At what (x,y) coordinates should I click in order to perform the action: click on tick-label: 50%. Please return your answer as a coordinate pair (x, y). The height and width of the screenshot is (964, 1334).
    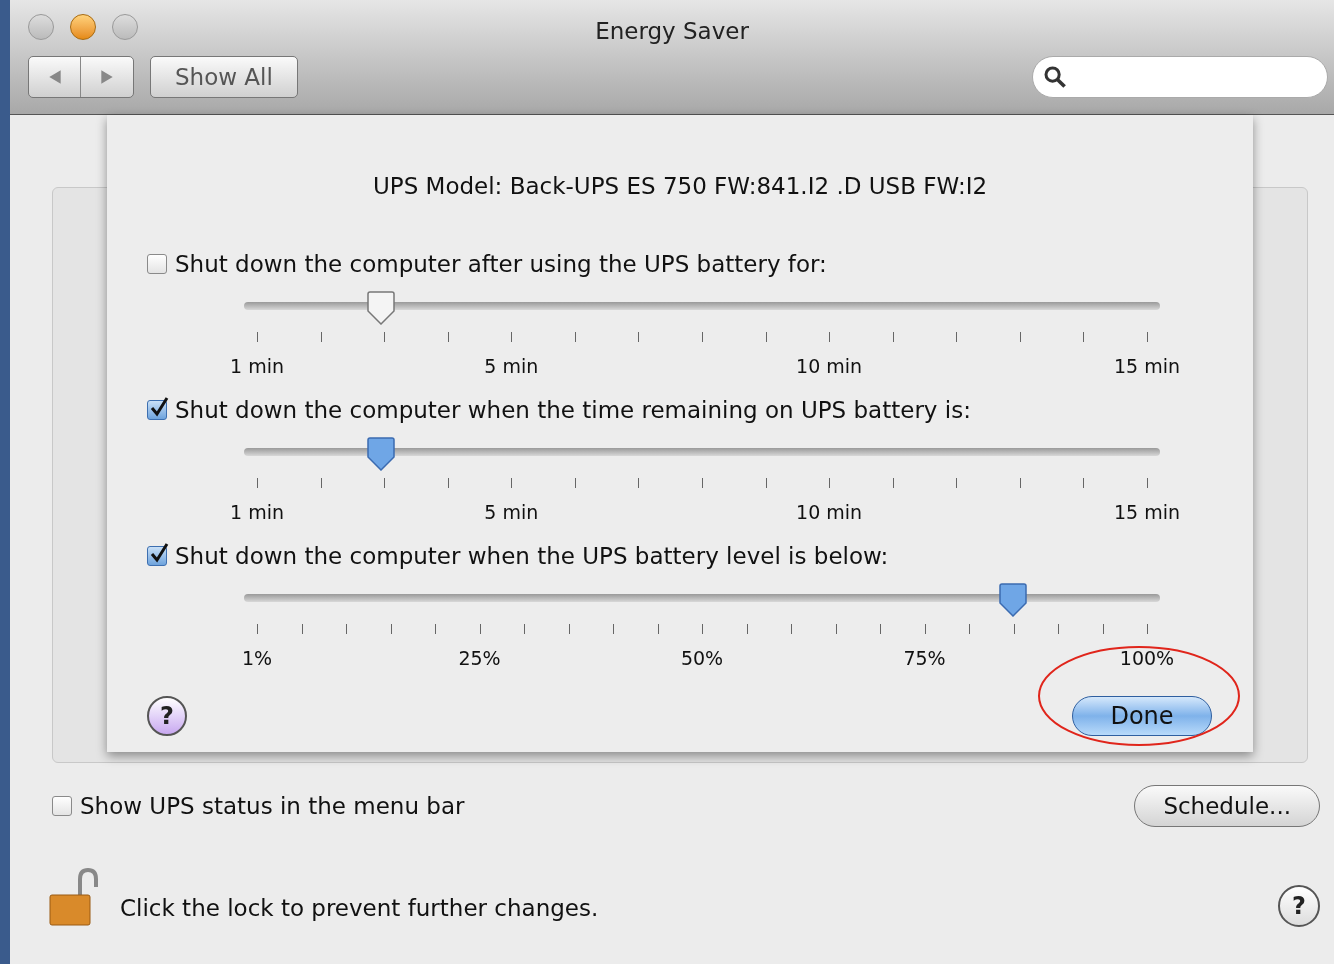
    Looking at the image, I should click on (702, 657).